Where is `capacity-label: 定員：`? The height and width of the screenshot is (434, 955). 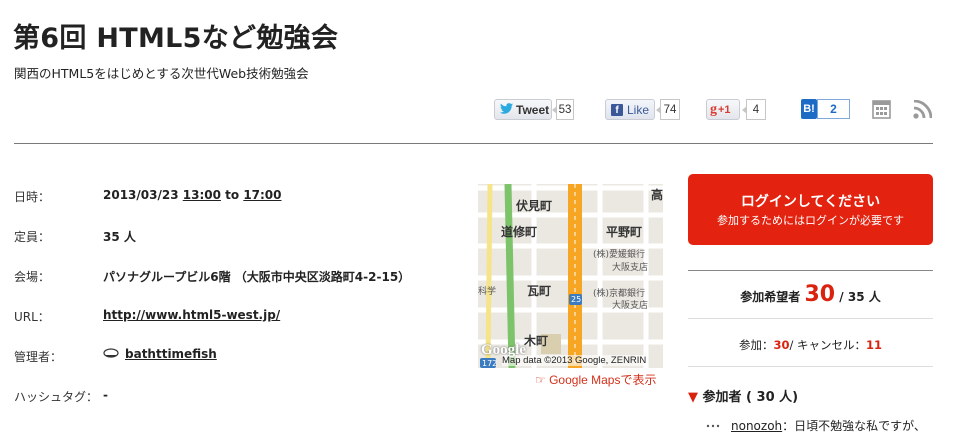
capacity-label: 定員： is located at coordinates (32, 237).